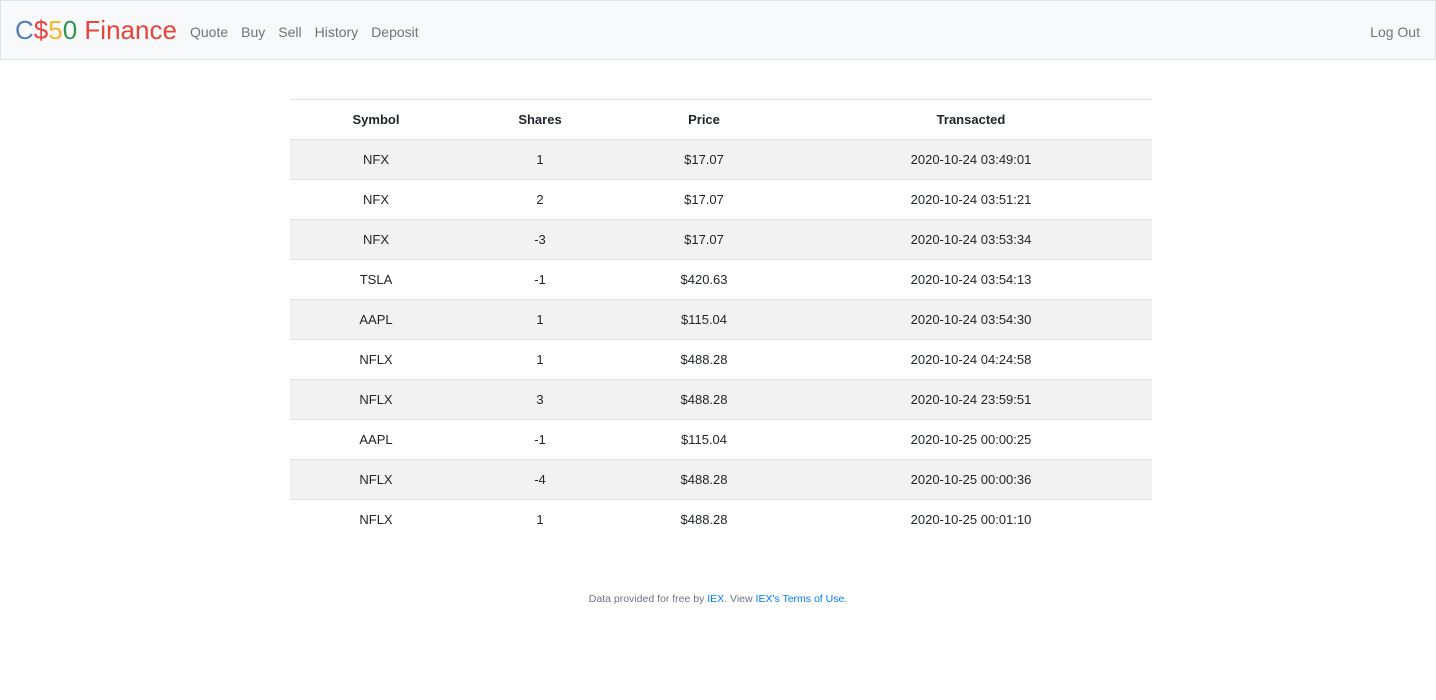  Describe the element at coordinates (127, 30) in the screenshot. I see `brand-logo-part: Finance` at that location.